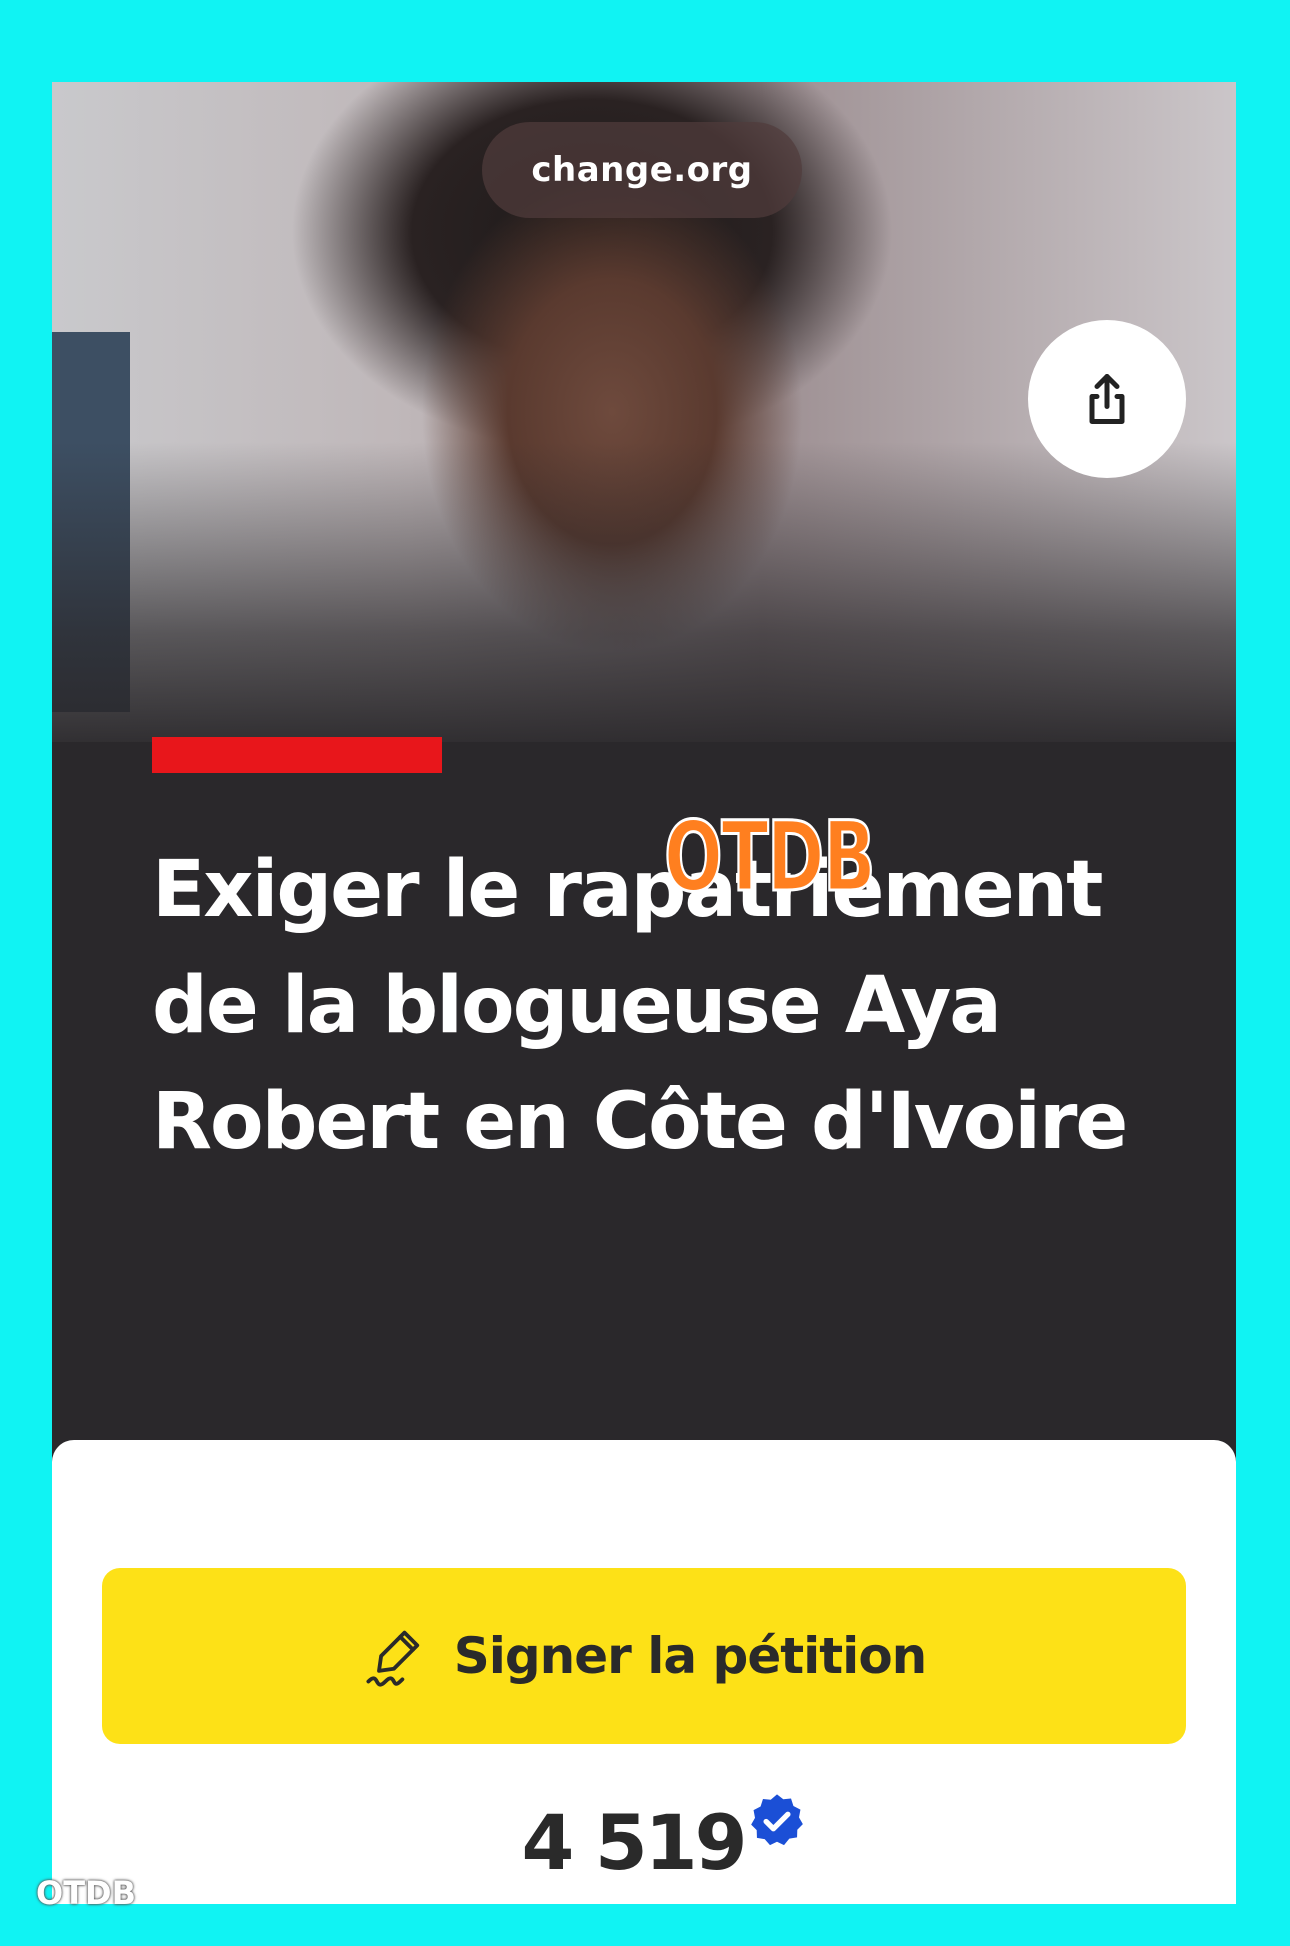 The image size is (1290, 1946). I want to click on site-url-label: change.org, so click(642, 170).